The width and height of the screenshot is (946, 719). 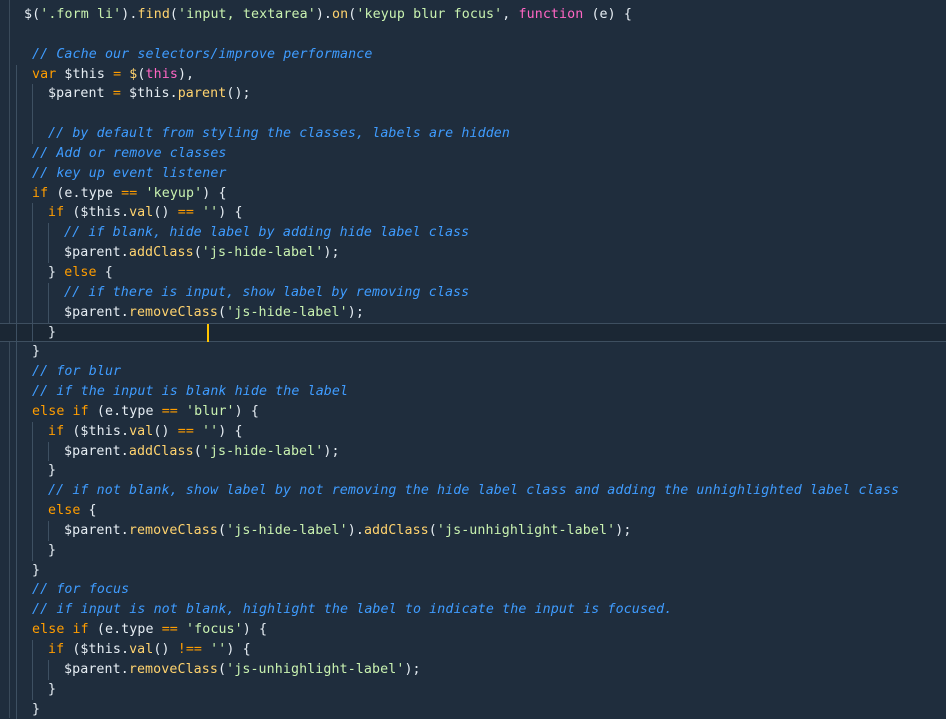 I want to click on code-token: $parent, so click(x=80, y=94).